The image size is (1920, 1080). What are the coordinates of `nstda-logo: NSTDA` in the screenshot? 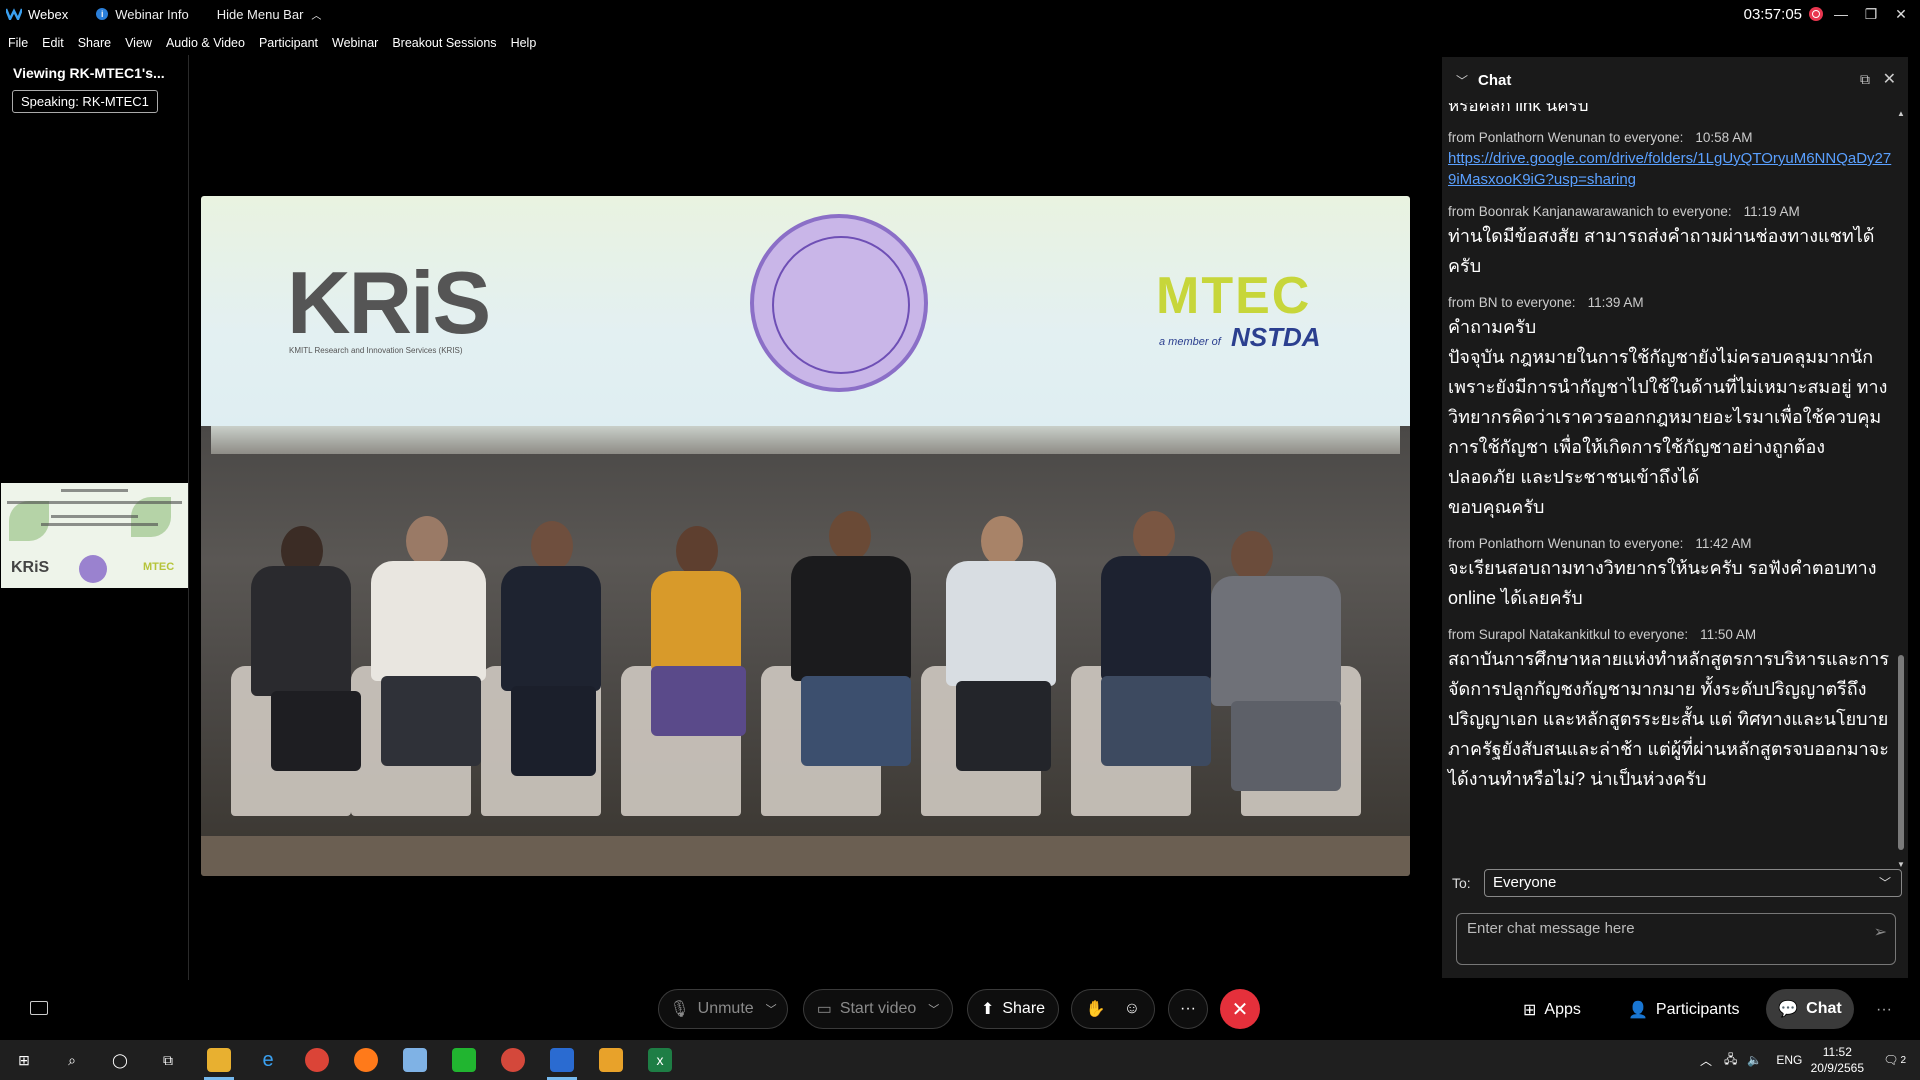 It's located at (1276, 337).